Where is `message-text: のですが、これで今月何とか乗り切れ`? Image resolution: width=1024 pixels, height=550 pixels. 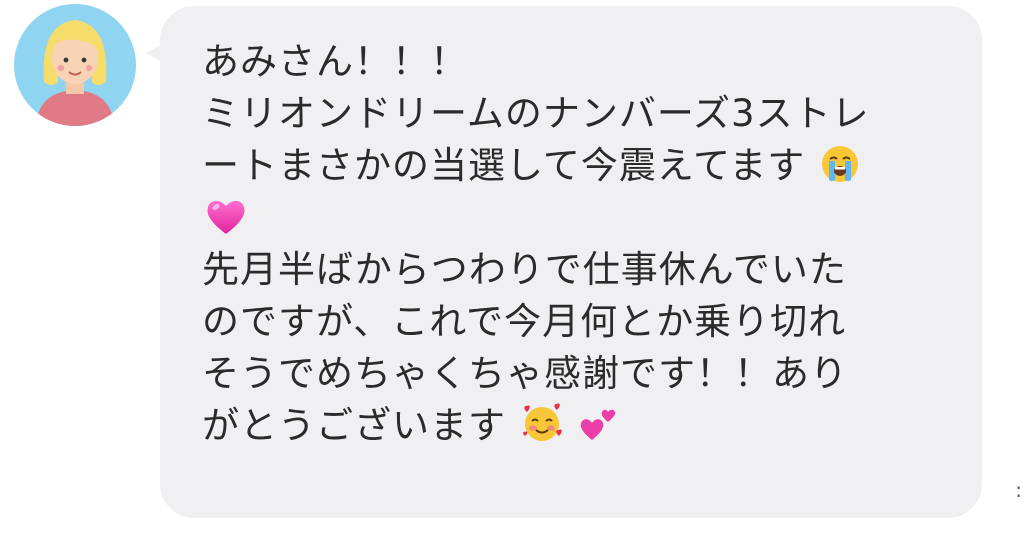
message-text: のですが、これで今月何とか乗り切れ is located at coordinates (524, 321).